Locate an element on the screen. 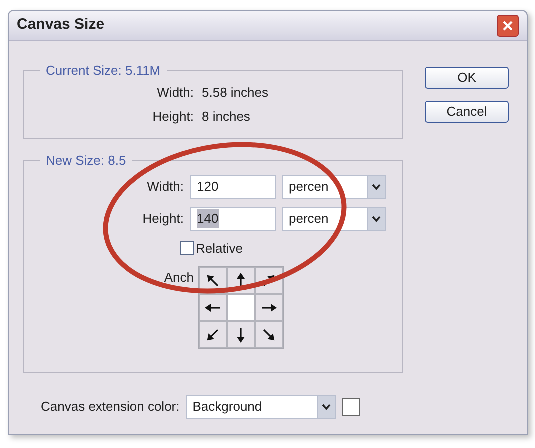  checkbox-label: Relative is located at coordinates (219, 249).